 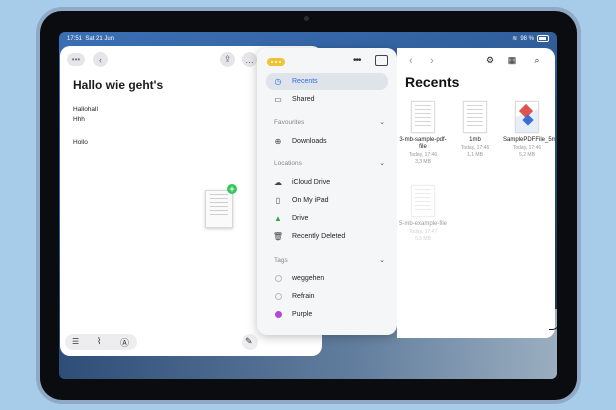 I want to click on cloud-icon: ☁, so click(x=278, y=182).